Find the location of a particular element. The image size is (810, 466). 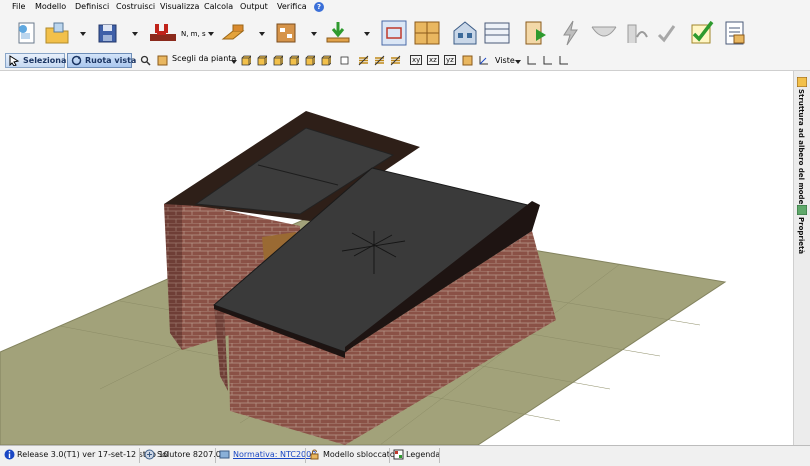

main-toolbar: N, m, s is located at coordinates (405, 34).